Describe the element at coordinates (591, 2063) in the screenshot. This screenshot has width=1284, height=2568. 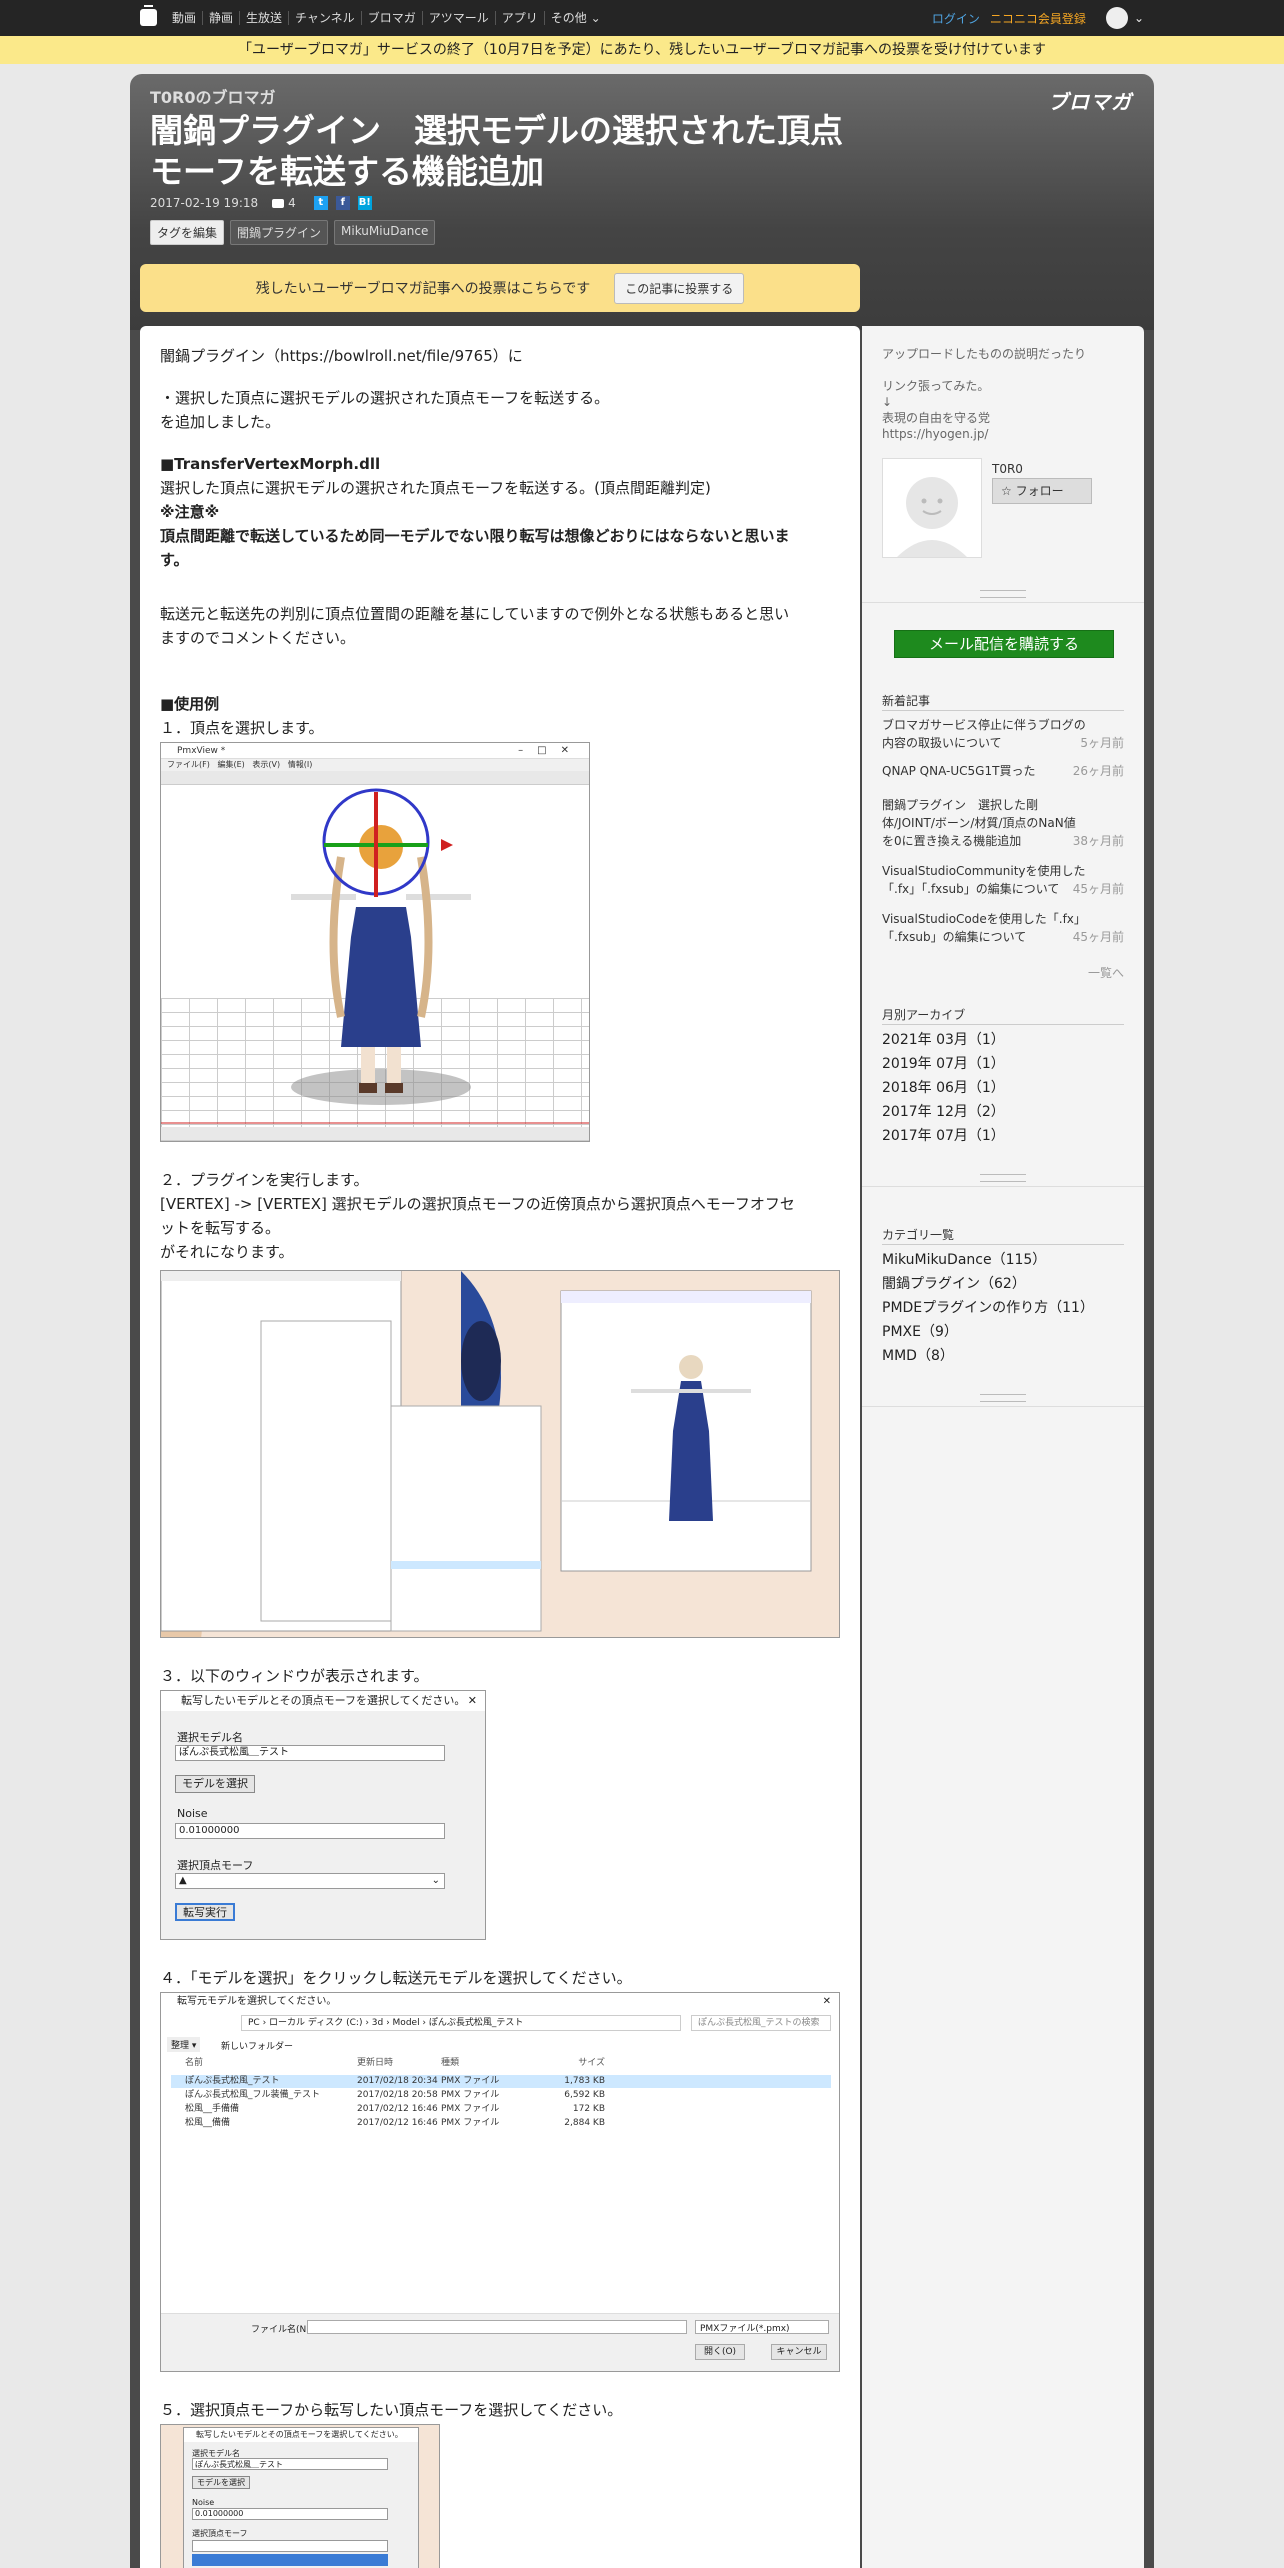
I see `column-header: サイズ` at that location.